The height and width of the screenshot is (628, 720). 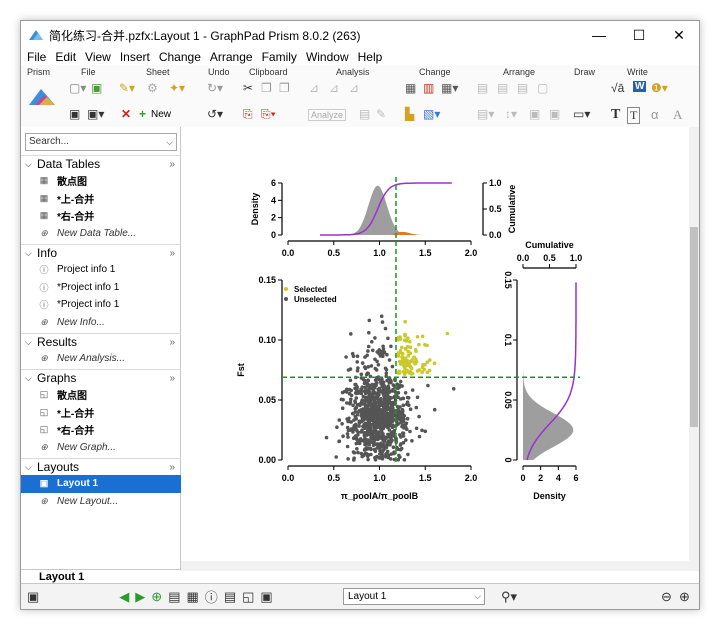 What do you see at coordinates (502, 88) in the screenshot?
I see `arrange-front-icon: ▤` at bounding box center [502, 88].